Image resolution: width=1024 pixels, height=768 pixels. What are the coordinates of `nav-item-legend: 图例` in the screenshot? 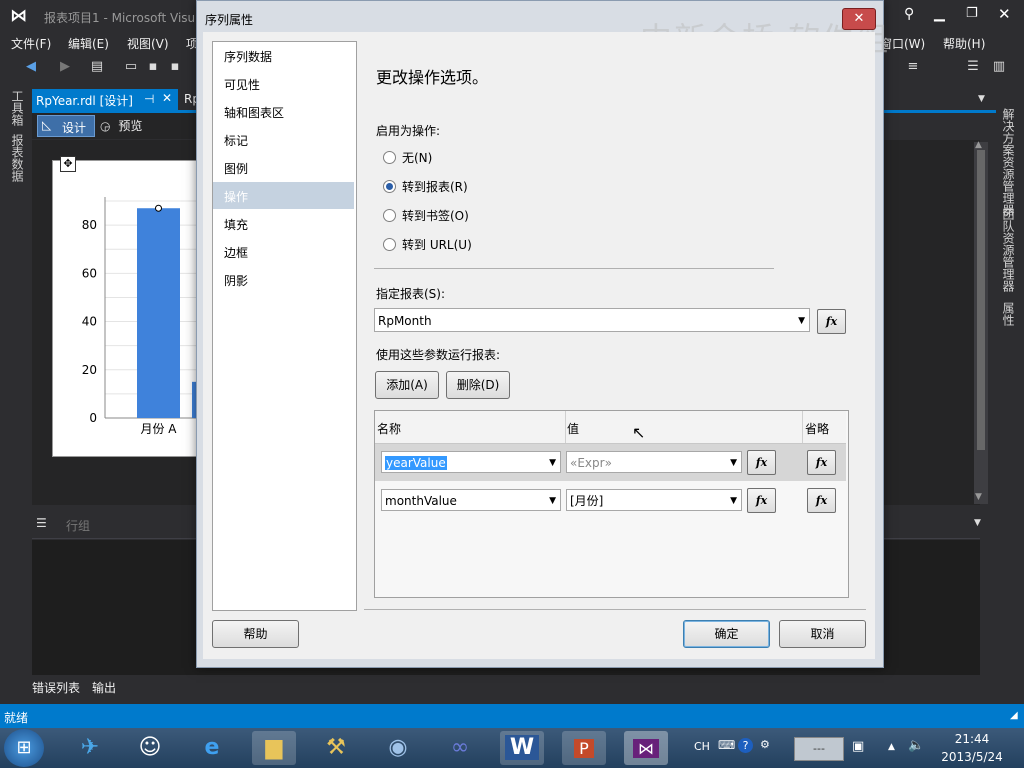 It's located at (236, 168).